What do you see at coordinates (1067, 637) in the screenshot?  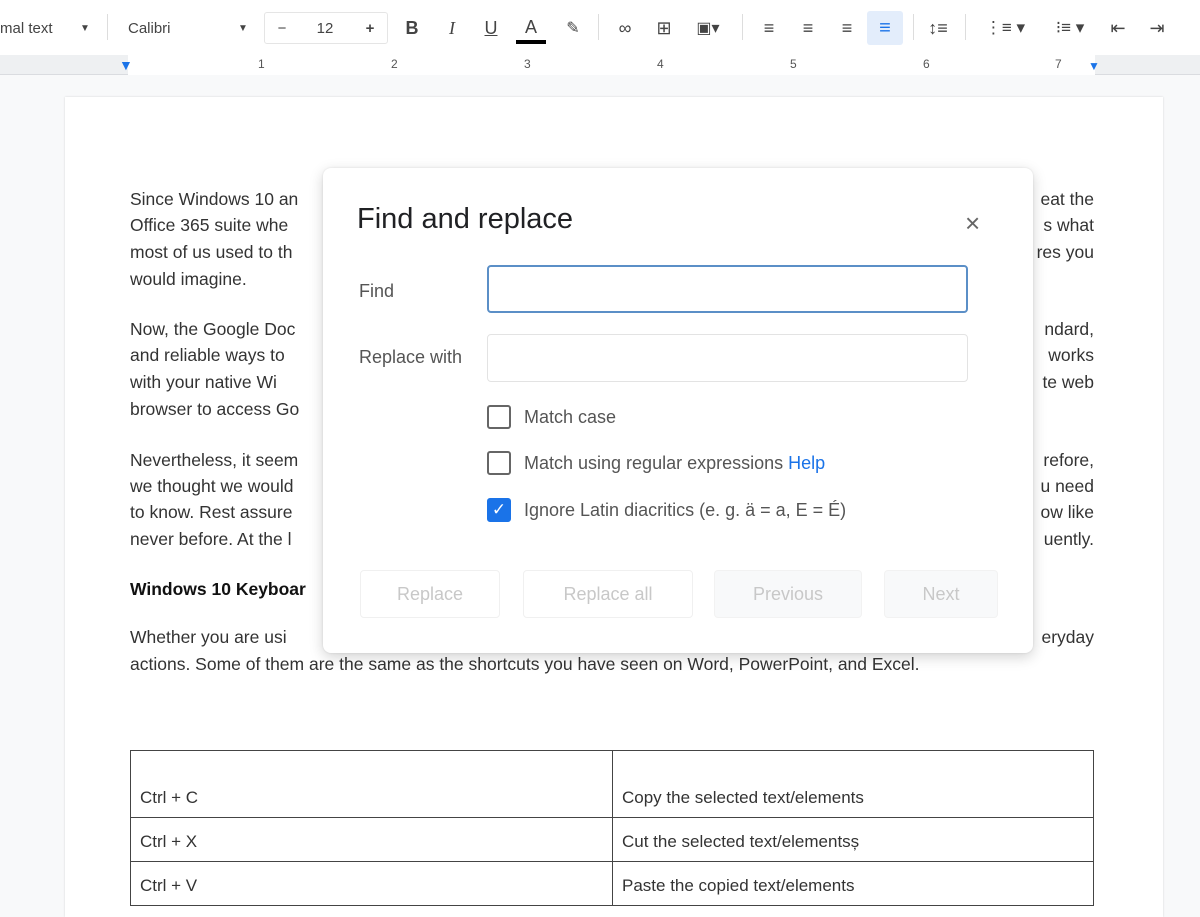 I see `paragraph-line: eryday` at bounding box center [1067, 637].